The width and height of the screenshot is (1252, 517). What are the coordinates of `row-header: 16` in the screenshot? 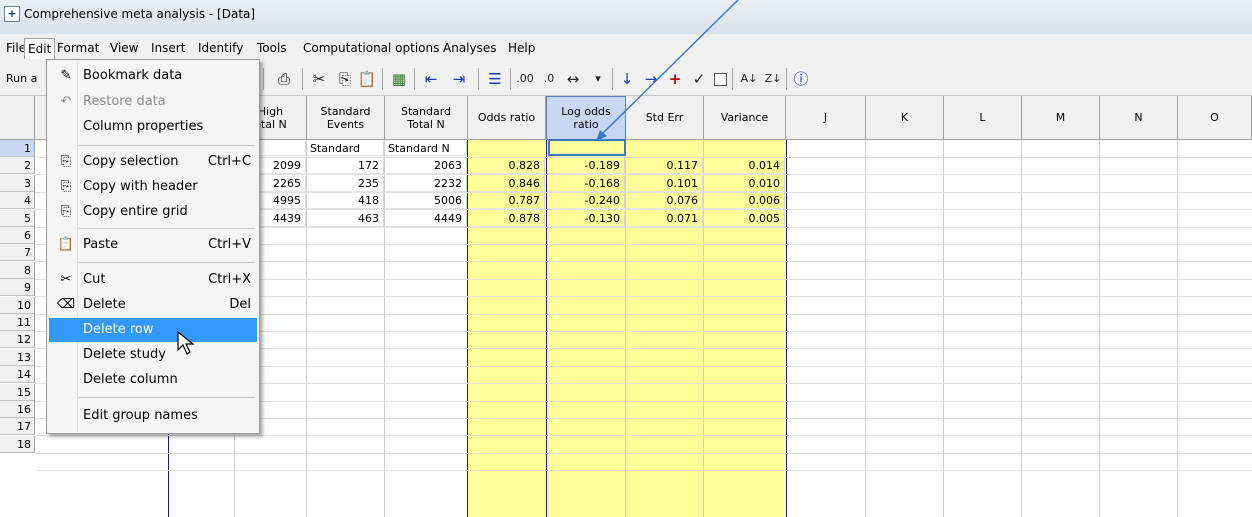 It's located at (17, 409).